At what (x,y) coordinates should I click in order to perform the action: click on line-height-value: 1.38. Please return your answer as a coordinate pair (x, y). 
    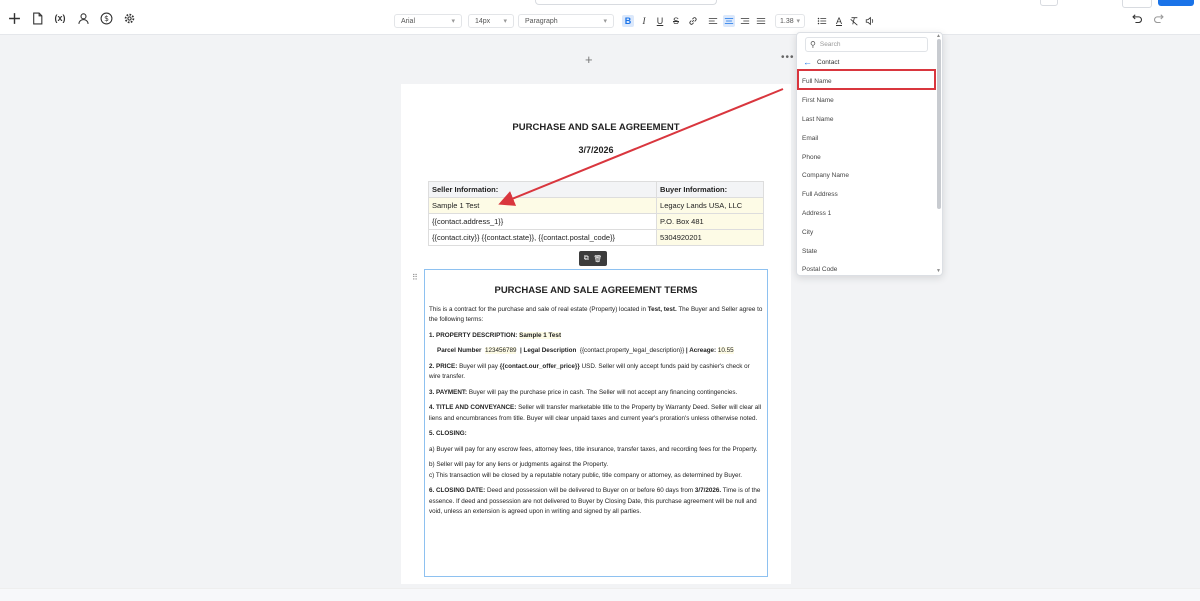
    Looking at the image, I should click on (787, 21).